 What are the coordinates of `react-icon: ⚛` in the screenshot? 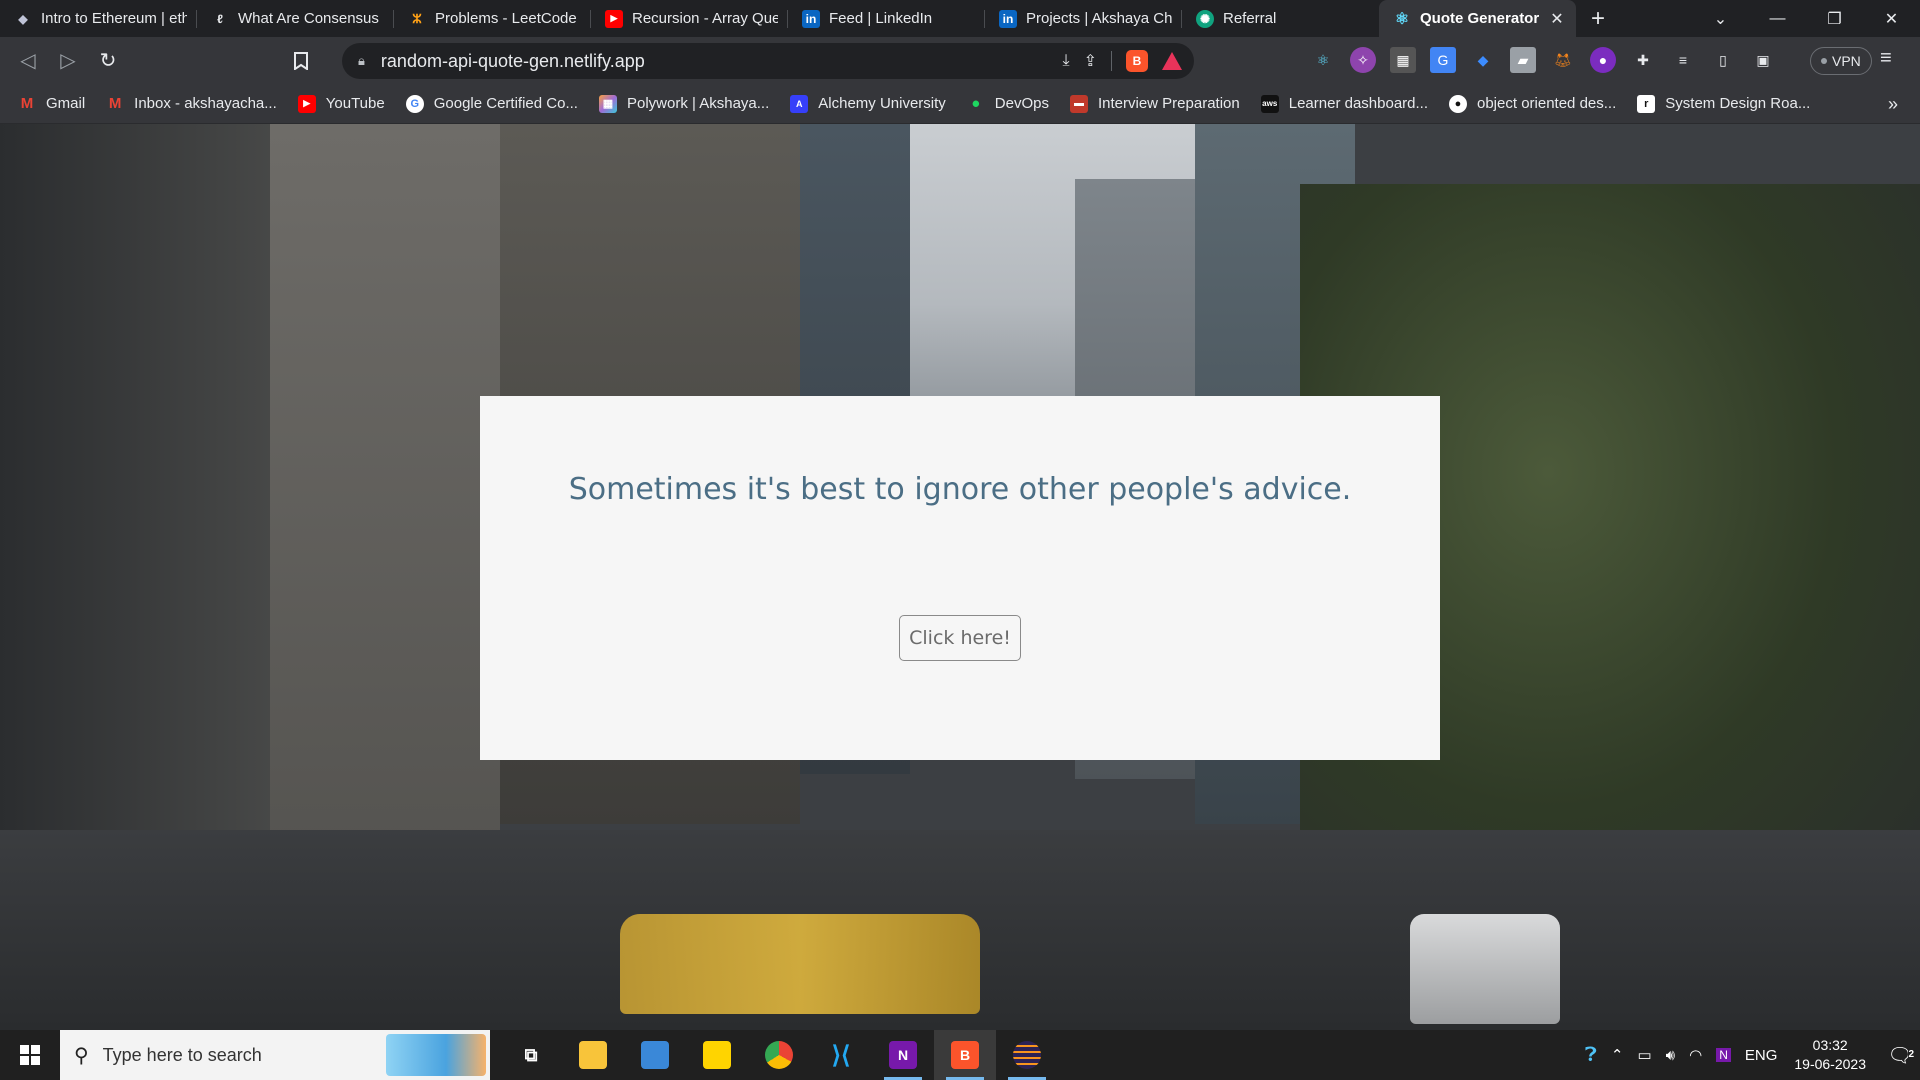 It's located at (1402, 19).